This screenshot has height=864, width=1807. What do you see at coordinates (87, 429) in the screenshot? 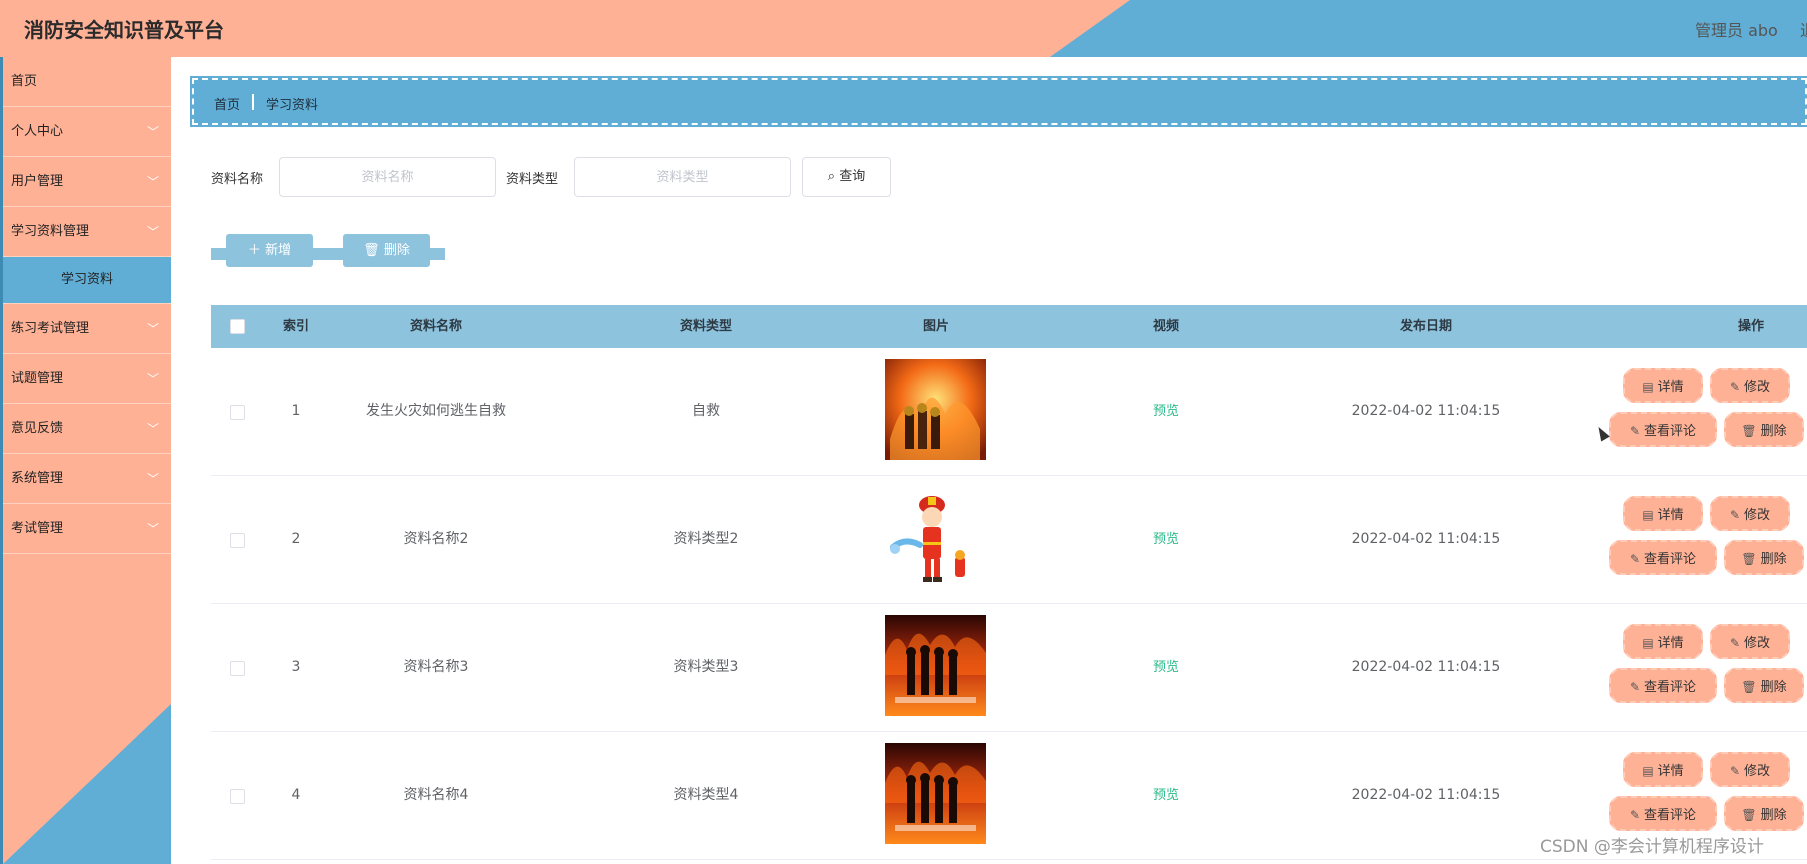
I see `sidebar-item-feedback: 意见反馈 ﹀` at bounding box center [87, 429].